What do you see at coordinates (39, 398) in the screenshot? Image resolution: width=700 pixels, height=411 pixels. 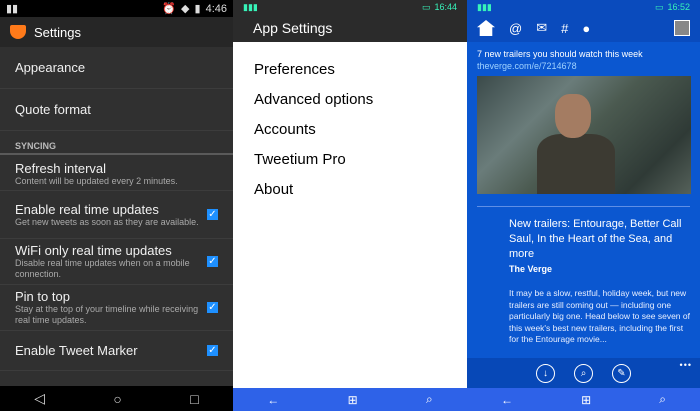 I see `back-icon: ◁` at bounding box center [39, 398].